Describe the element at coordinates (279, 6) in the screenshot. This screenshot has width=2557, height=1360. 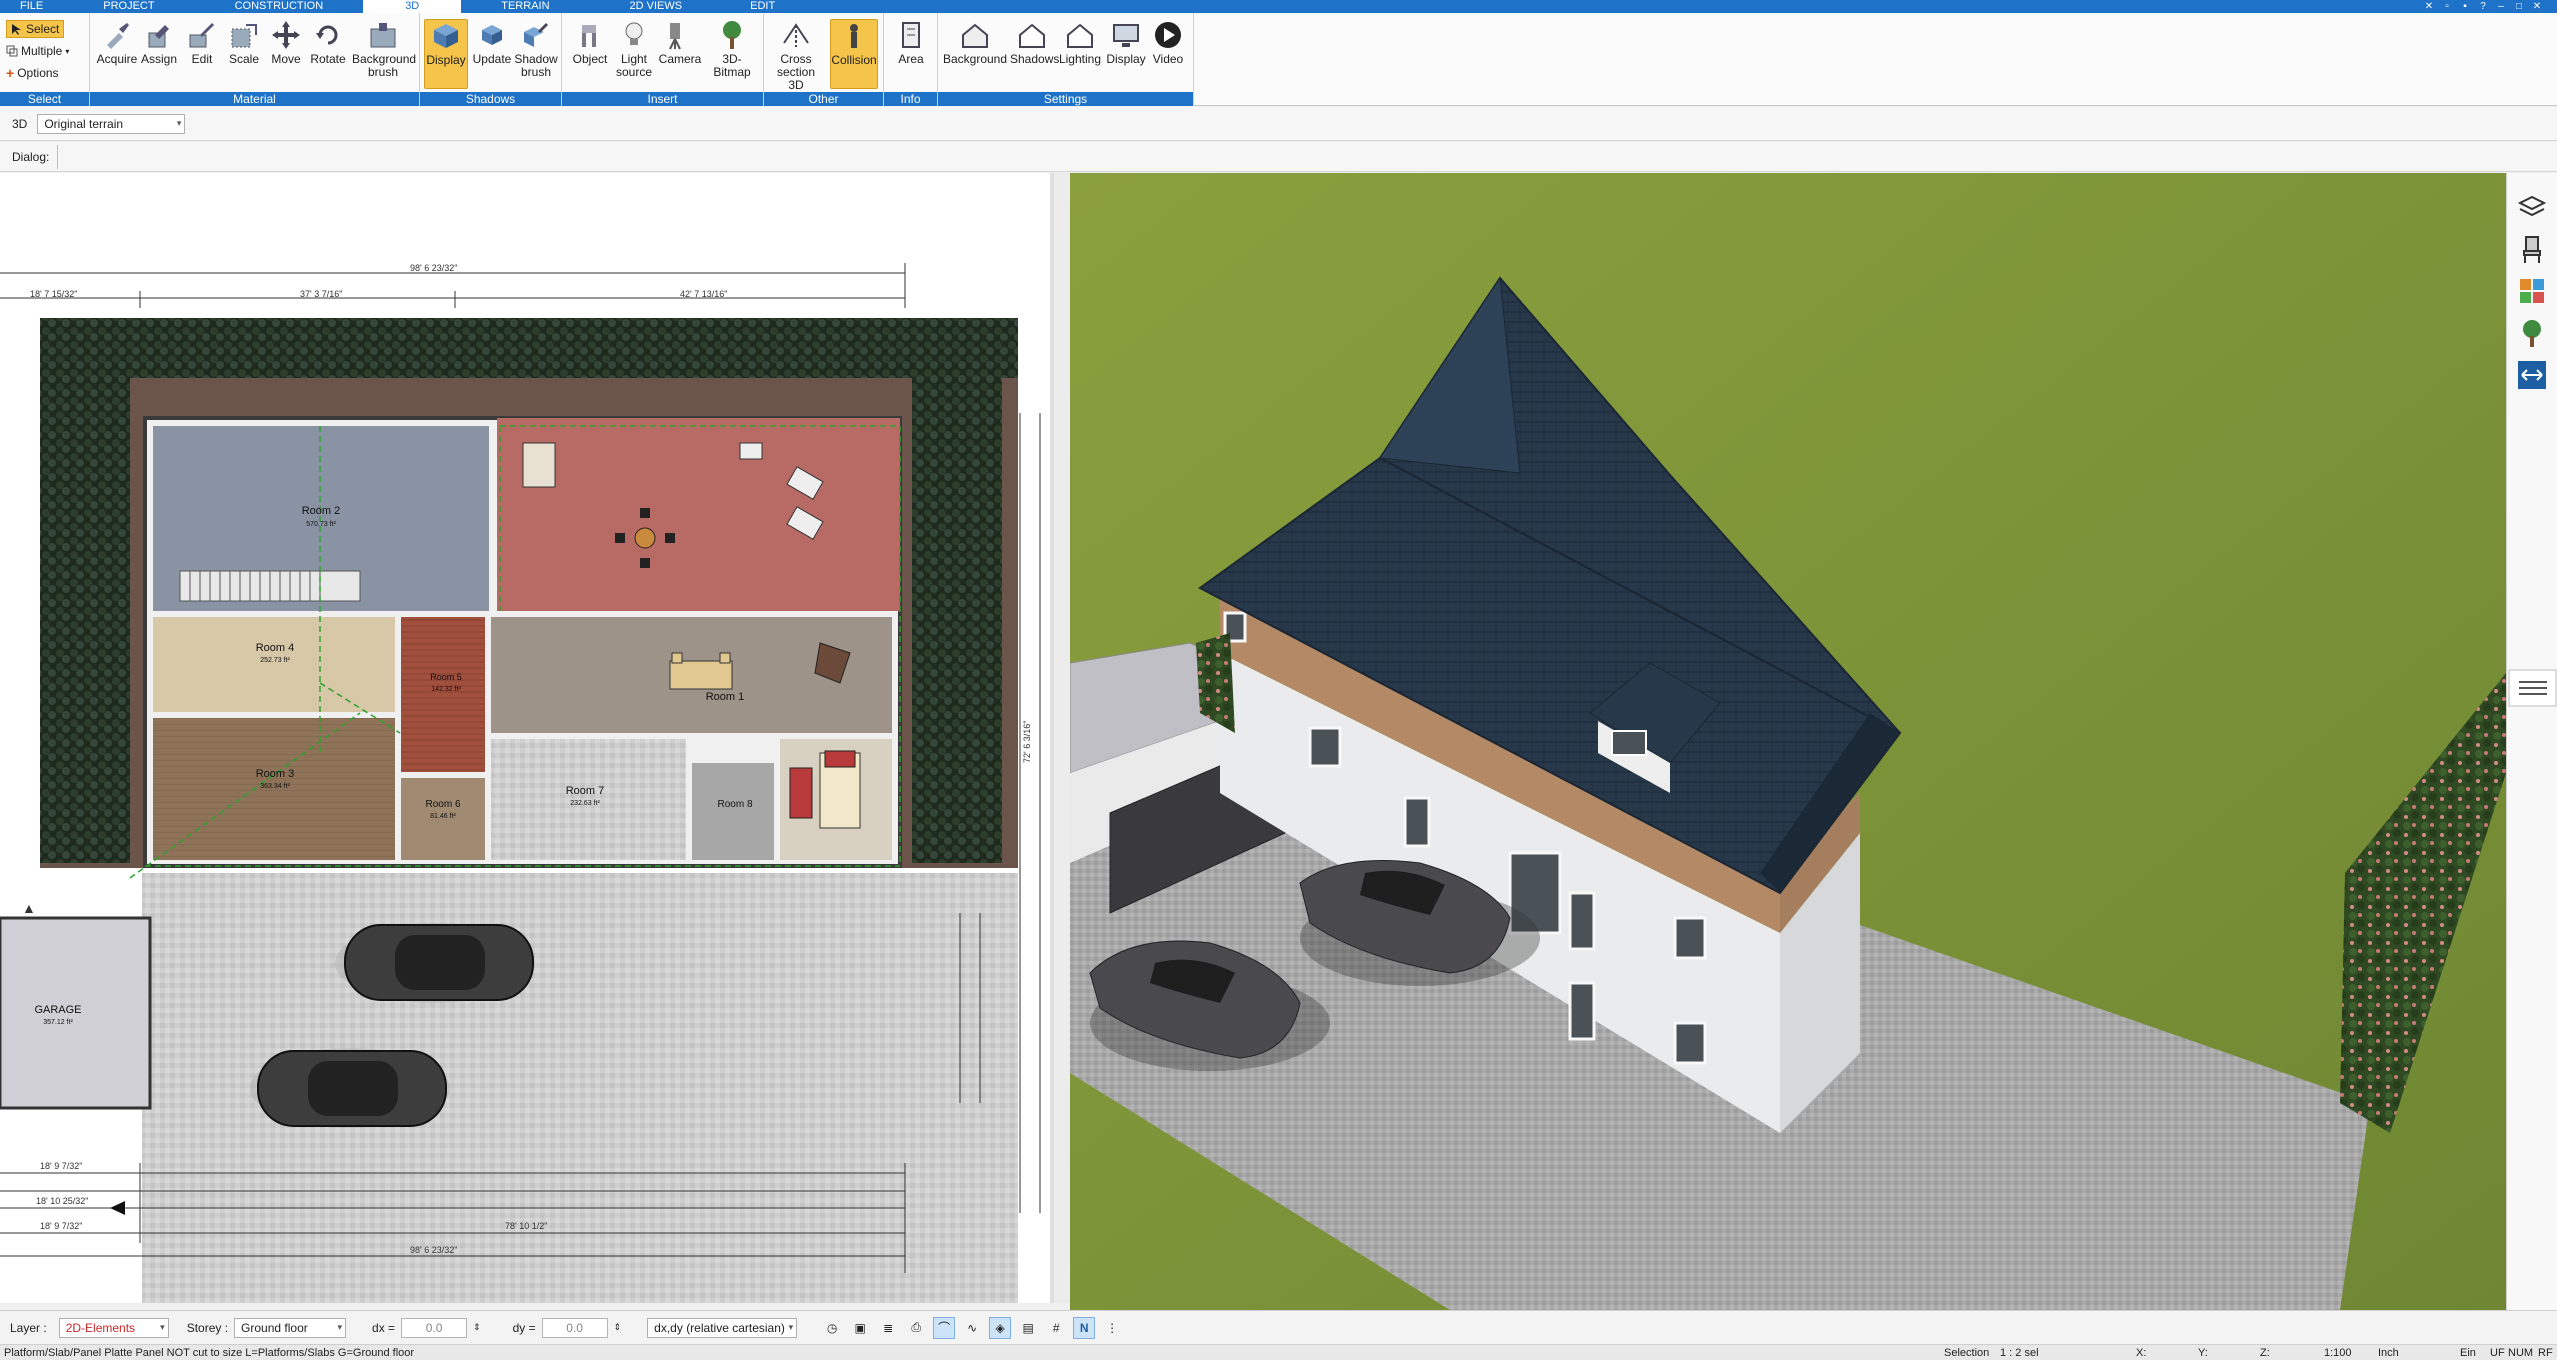
I see `tab-construction: CONSTRUCTION` at that location.